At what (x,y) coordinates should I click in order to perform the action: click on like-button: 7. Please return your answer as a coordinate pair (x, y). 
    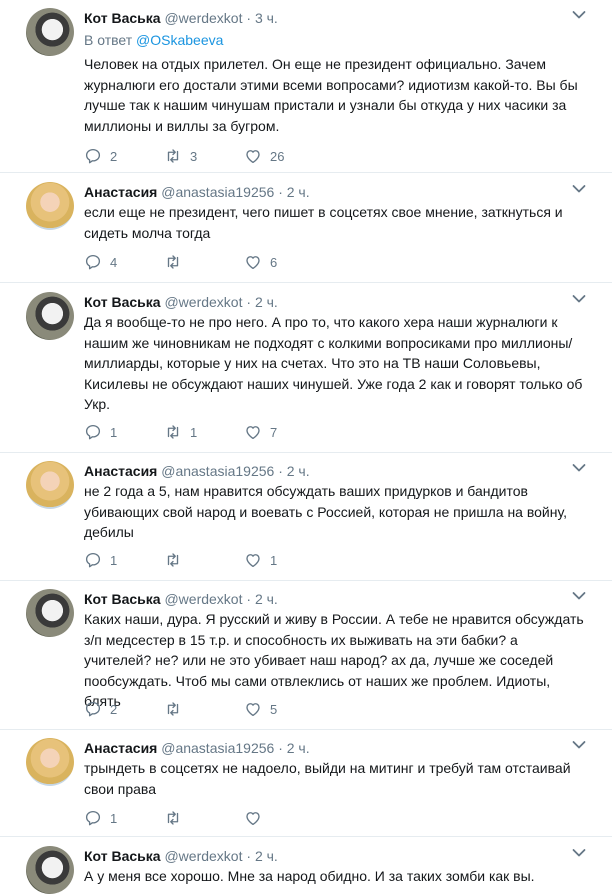
    Looking at the image, I should click on (260, 432).